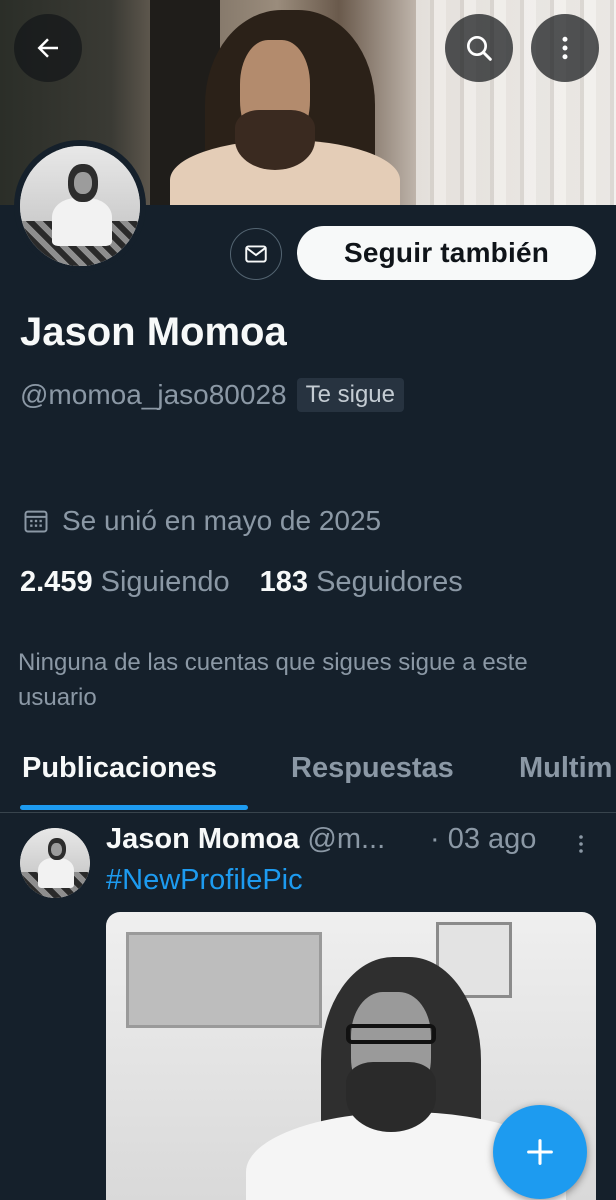 The height and width of the screenshot is (1200, 616). Describe the element at coordinates (222, 520) in the screenshot. I see `join-date-text: Se unió en mayo de 2025` at that location.